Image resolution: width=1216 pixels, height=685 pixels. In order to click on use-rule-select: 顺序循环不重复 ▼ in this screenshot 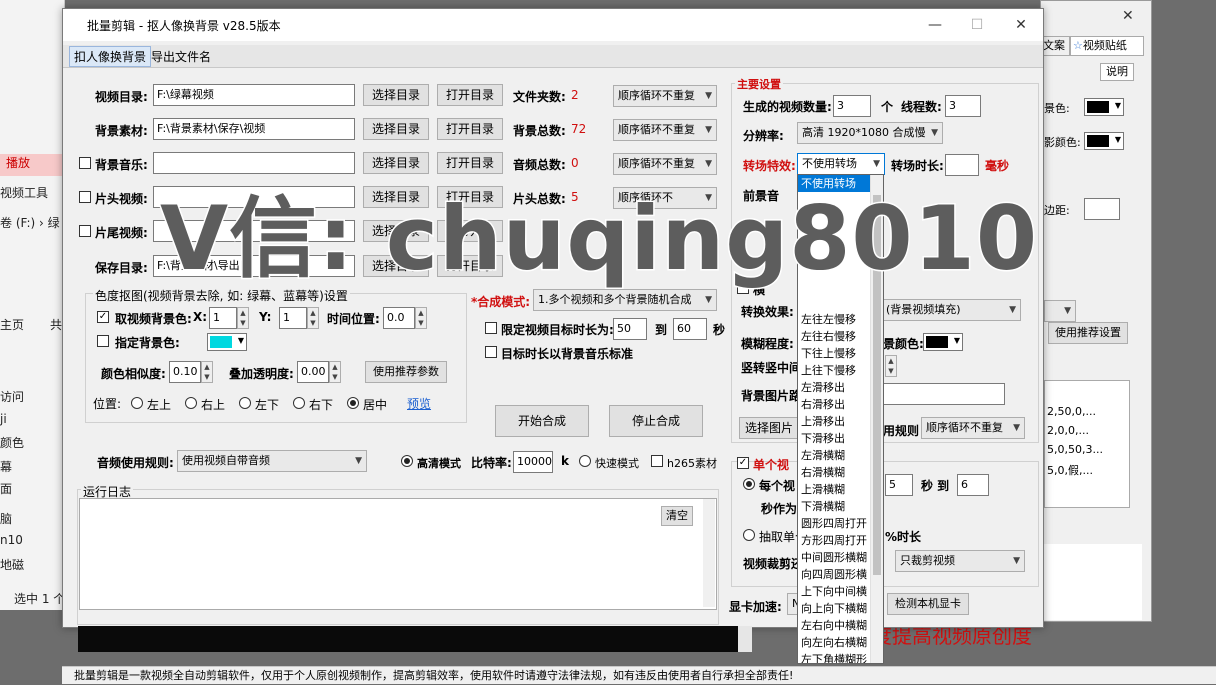, I will do `click(973, 428)`.